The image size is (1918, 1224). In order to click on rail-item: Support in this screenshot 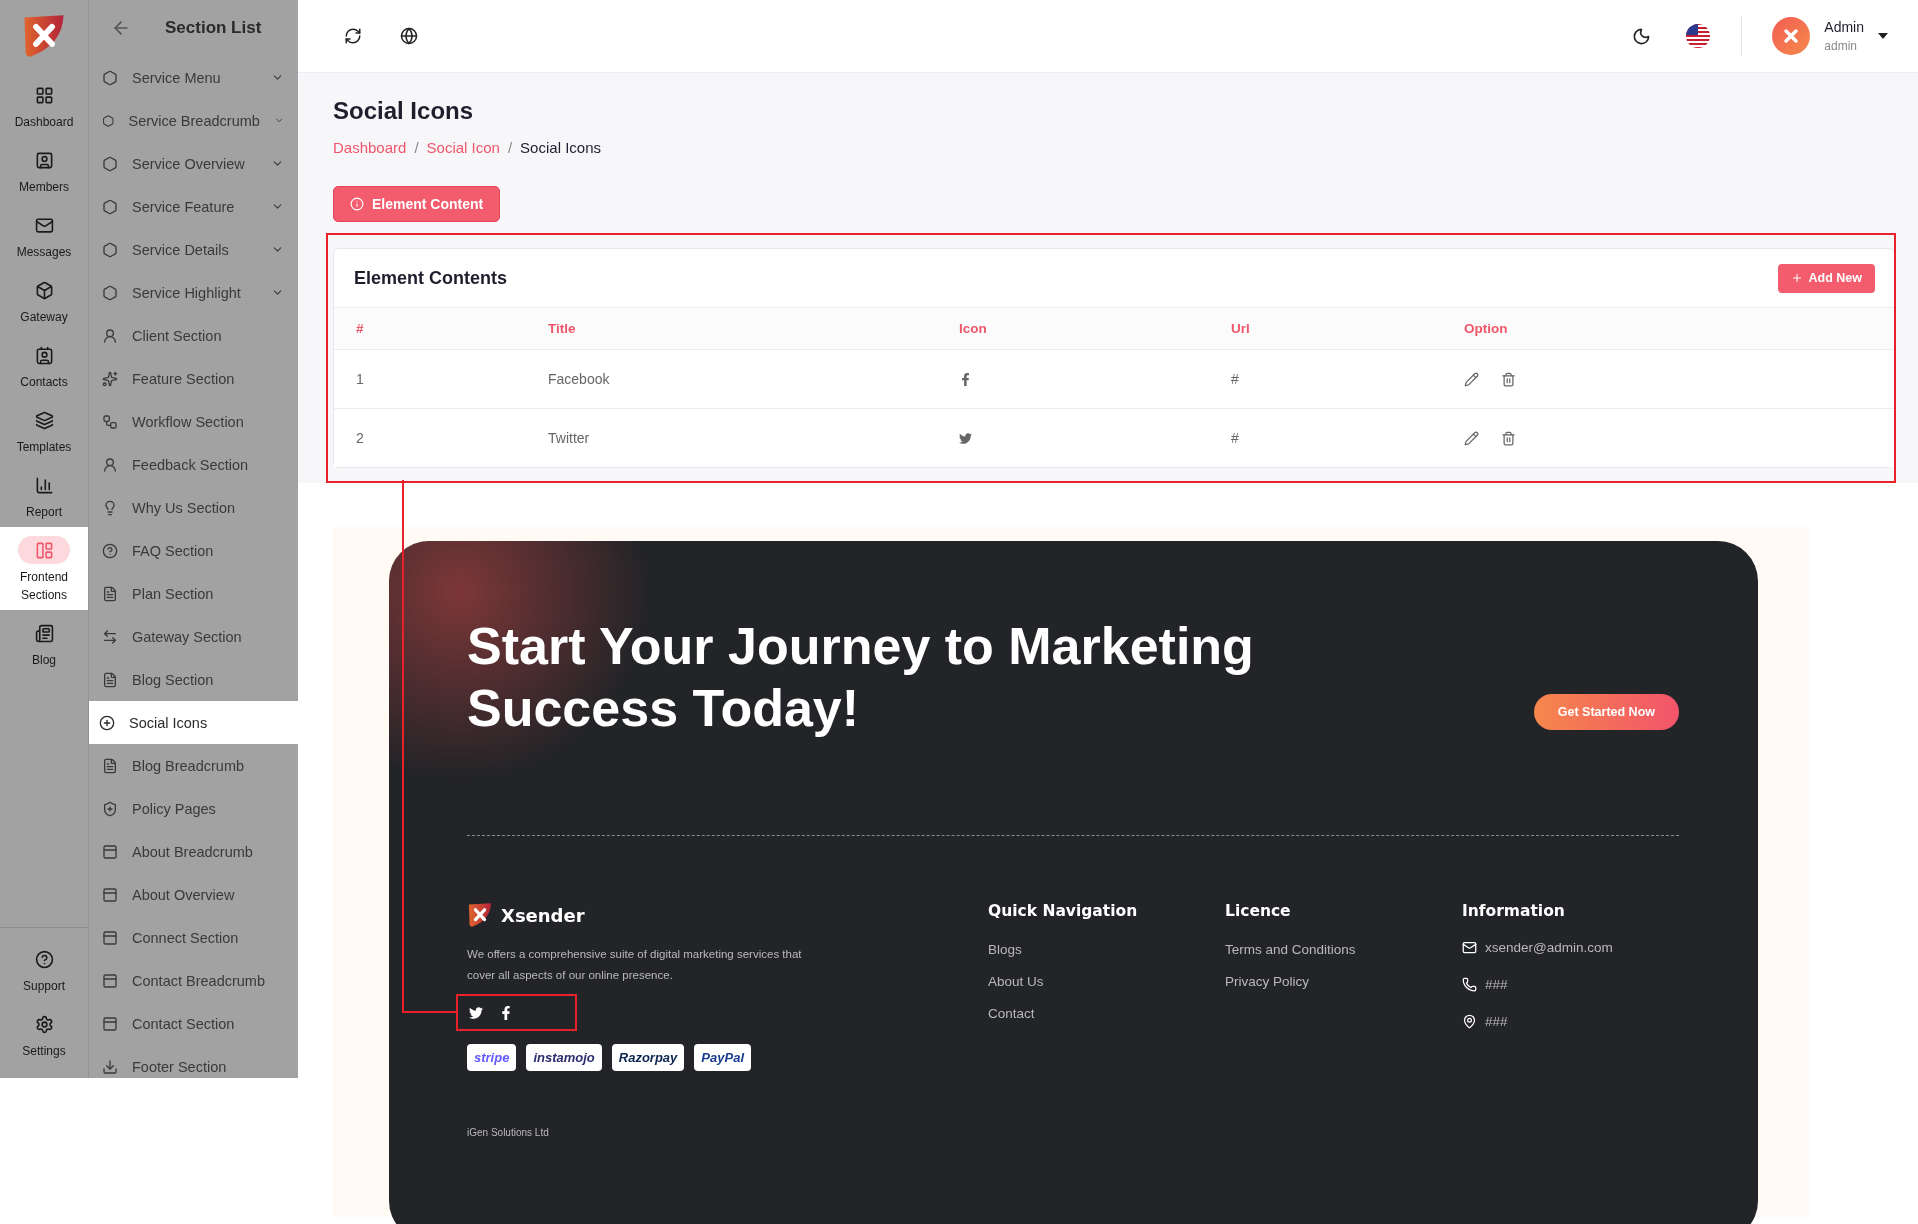, I will do `click(44, 968)`.